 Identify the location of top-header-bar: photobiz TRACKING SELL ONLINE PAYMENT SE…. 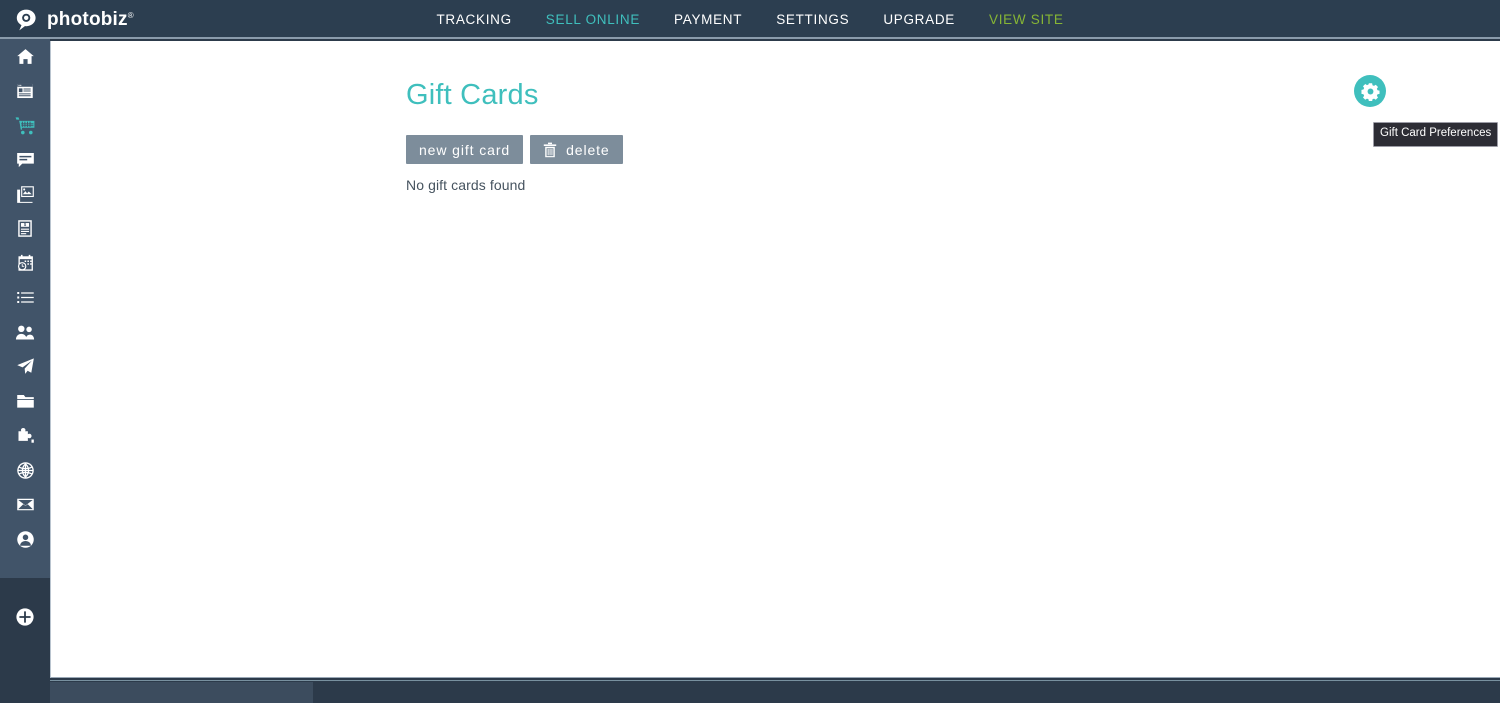
(750, 19).